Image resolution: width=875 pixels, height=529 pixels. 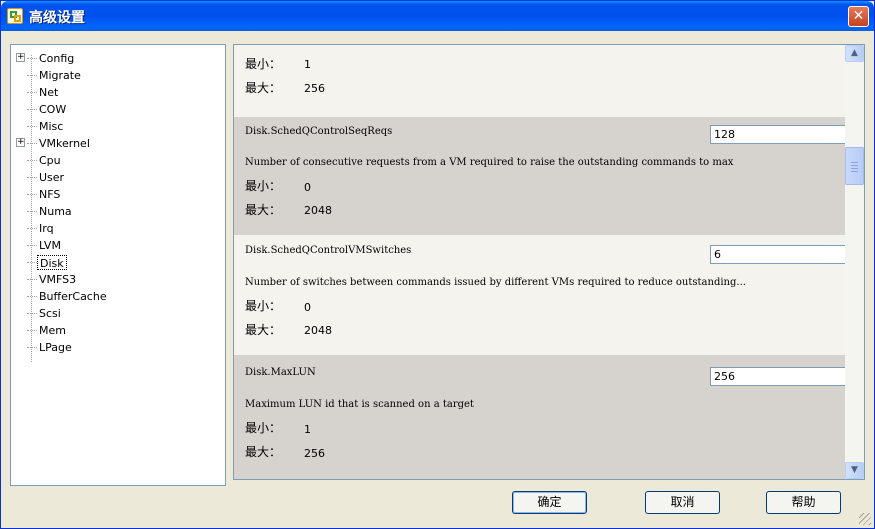 I want to click on tree-item-nfs: NFS, so click(x=116, y=194).